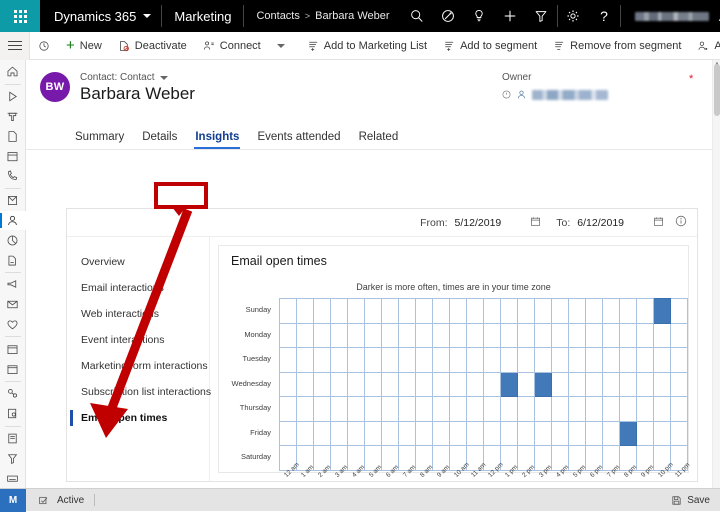 The image size is (720, 512). I want to click on keyboard-icon, so click(13, 478).